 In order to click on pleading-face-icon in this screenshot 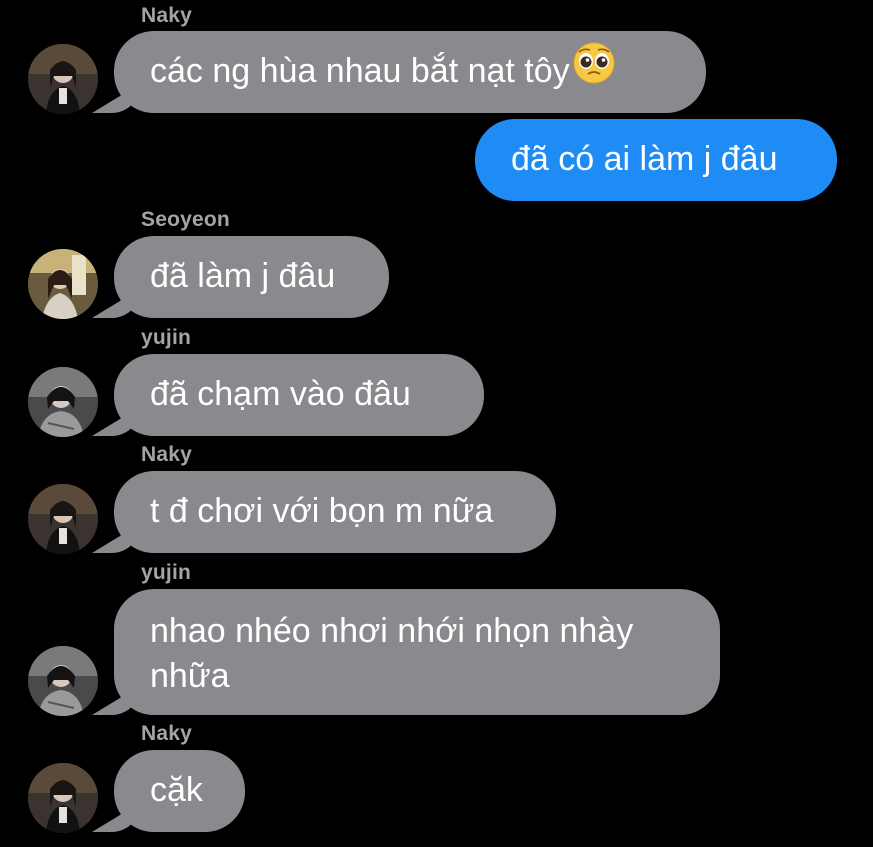, I will do `click(594, 69)`.